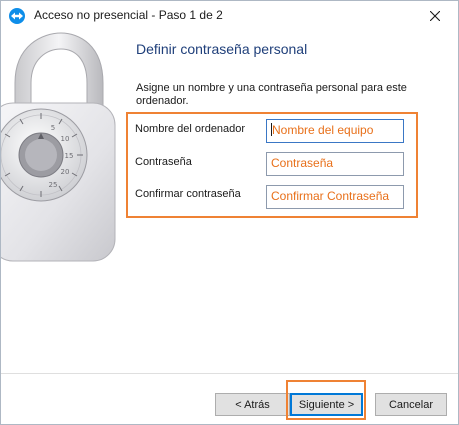  What do you see at coordinates (323, 130) in the screenshot?
I see `computer-name-placeholder: Nombre del equipo` at bounding box center [323, 130].